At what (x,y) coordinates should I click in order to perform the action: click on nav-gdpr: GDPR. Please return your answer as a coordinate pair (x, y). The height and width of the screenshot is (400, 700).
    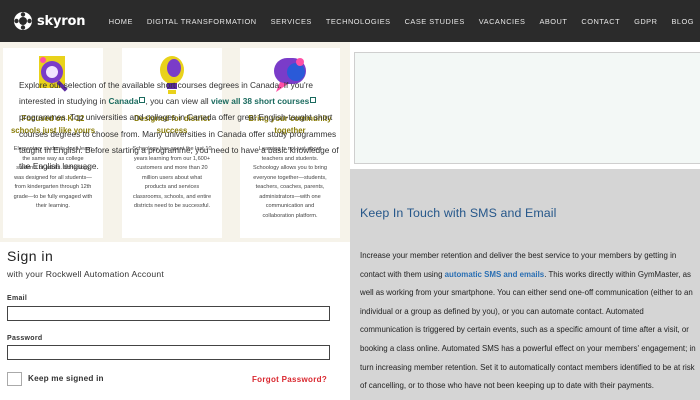
    Looking at the image, I should click on (645, 21).